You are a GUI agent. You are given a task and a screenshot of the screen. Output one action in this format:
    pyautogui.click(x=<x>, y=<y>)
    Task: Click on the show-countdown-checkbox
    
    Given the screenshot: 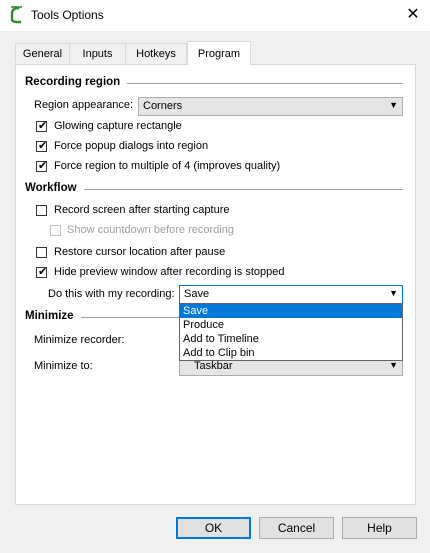 What is the action you would take?
    pyautogui.click(x=55, y=230)
    